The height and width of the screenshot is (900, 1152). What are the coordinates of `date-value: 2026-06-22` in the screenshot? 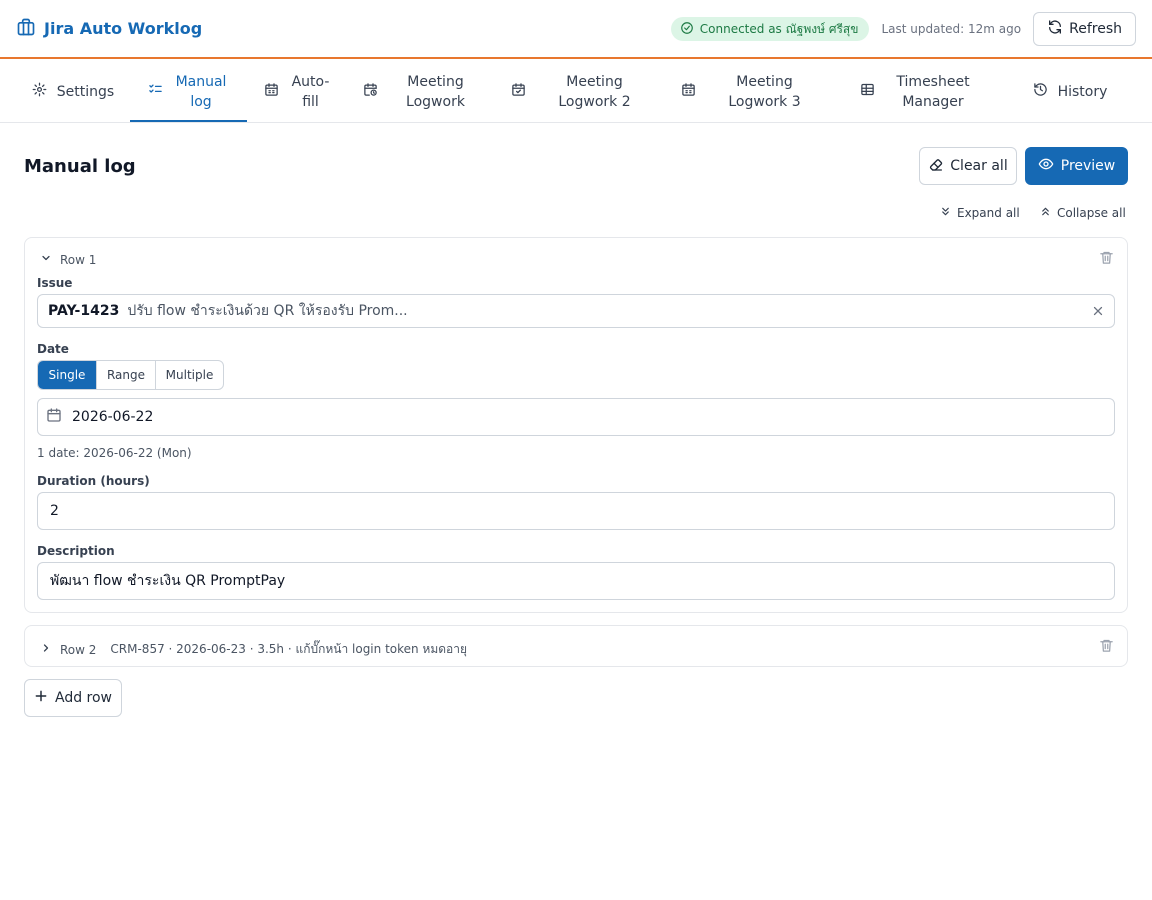 It's located at (113, 417).